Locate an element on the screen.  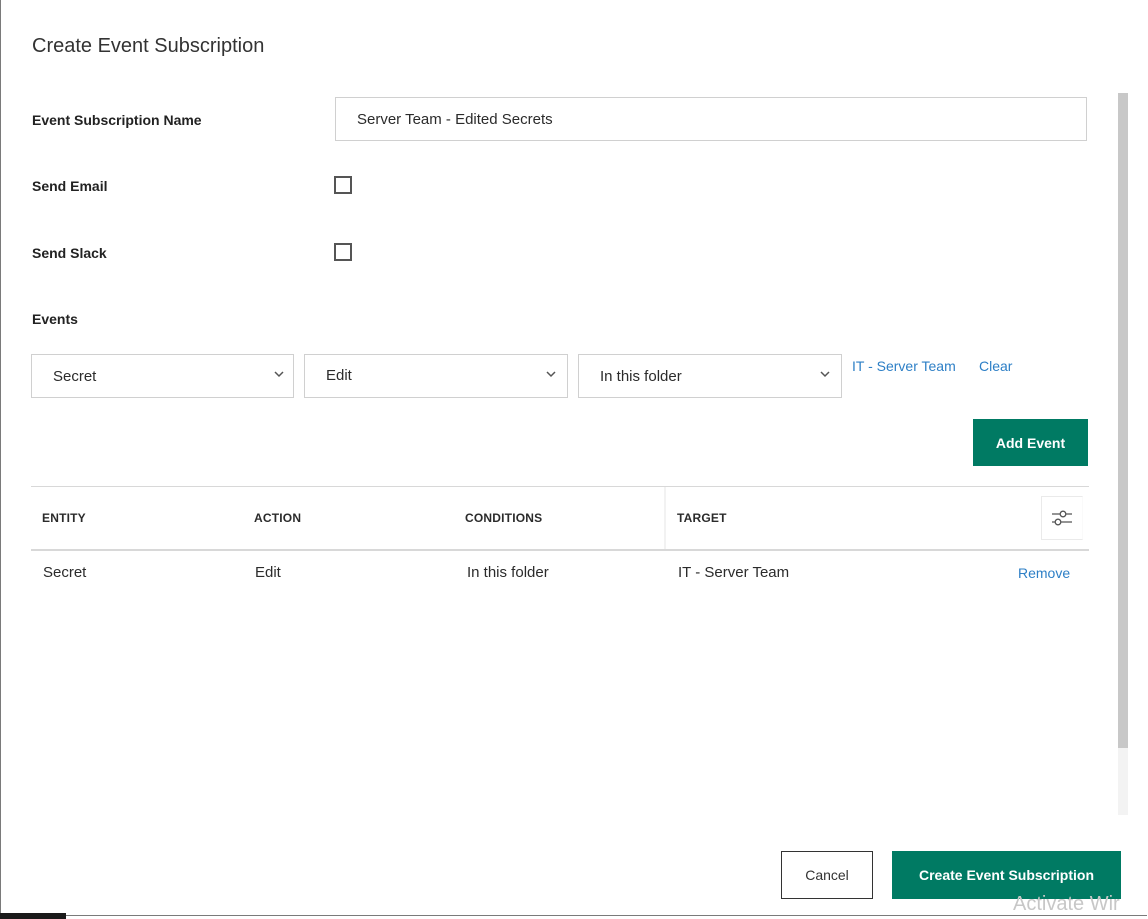
header-target: TARGET is located at coordinates (702, 518).